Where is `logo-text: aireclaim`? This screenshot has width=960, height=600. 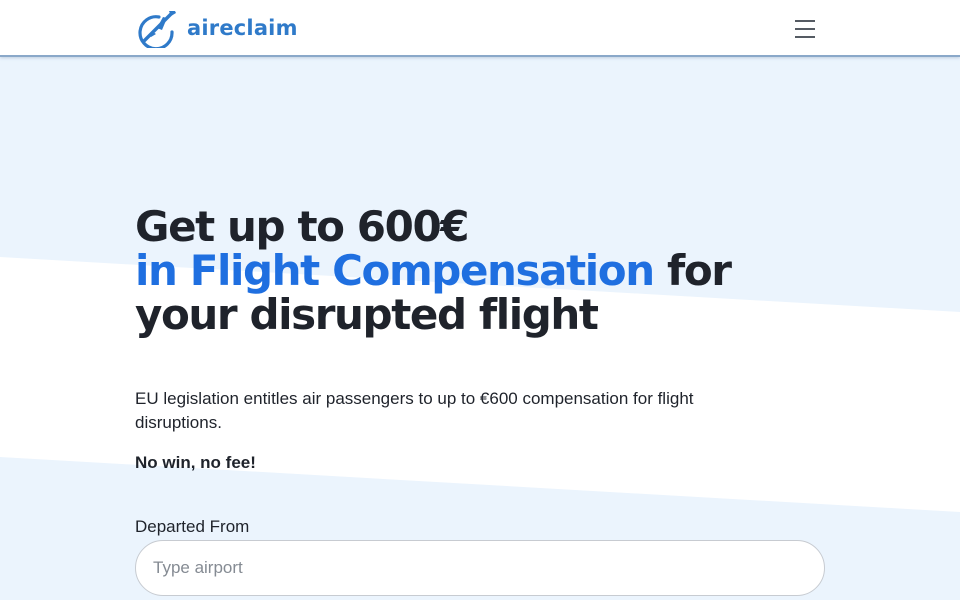 logo-text: aireclaim is located at coordinates (242, 28).